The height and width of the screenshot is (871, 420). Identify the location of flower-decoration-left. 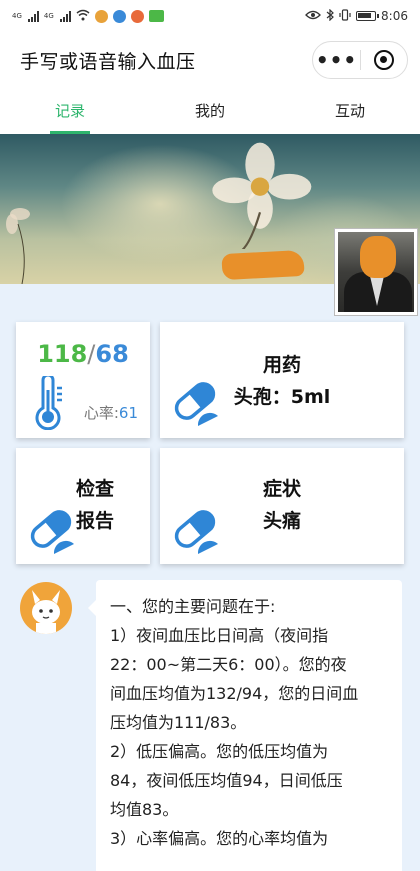
(18, 246).